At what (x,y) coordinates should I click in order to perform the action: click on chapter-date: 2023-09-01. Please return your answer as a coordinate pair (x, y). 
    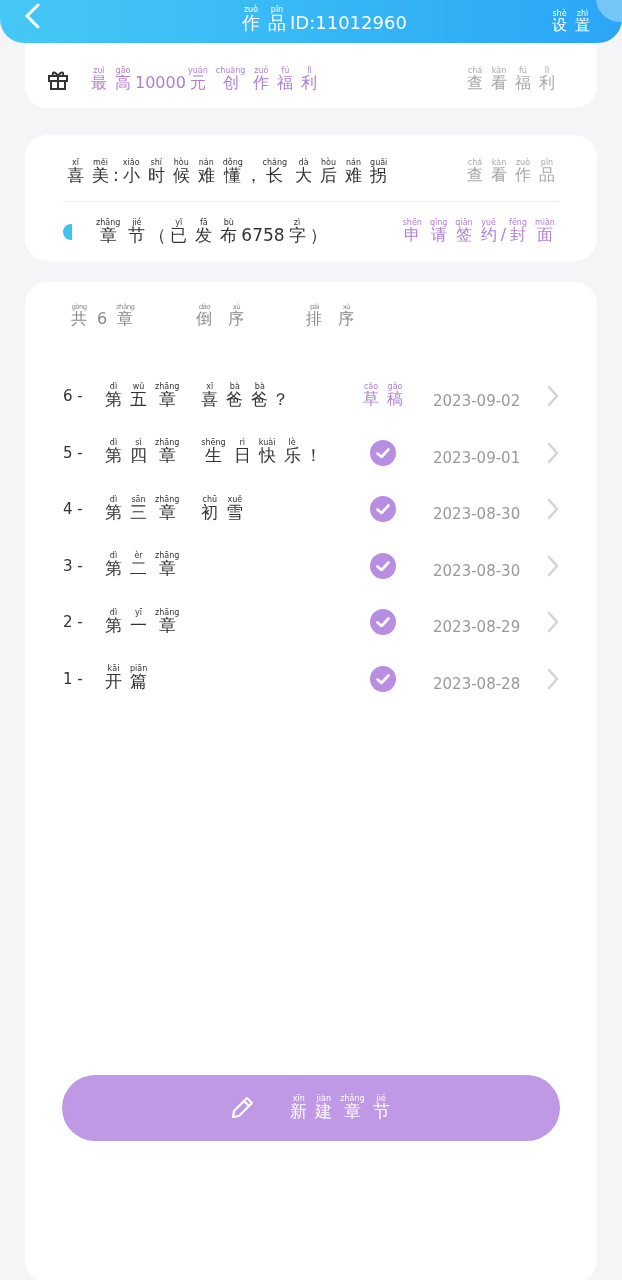
    Looking at the image, I should click on (477, 457).